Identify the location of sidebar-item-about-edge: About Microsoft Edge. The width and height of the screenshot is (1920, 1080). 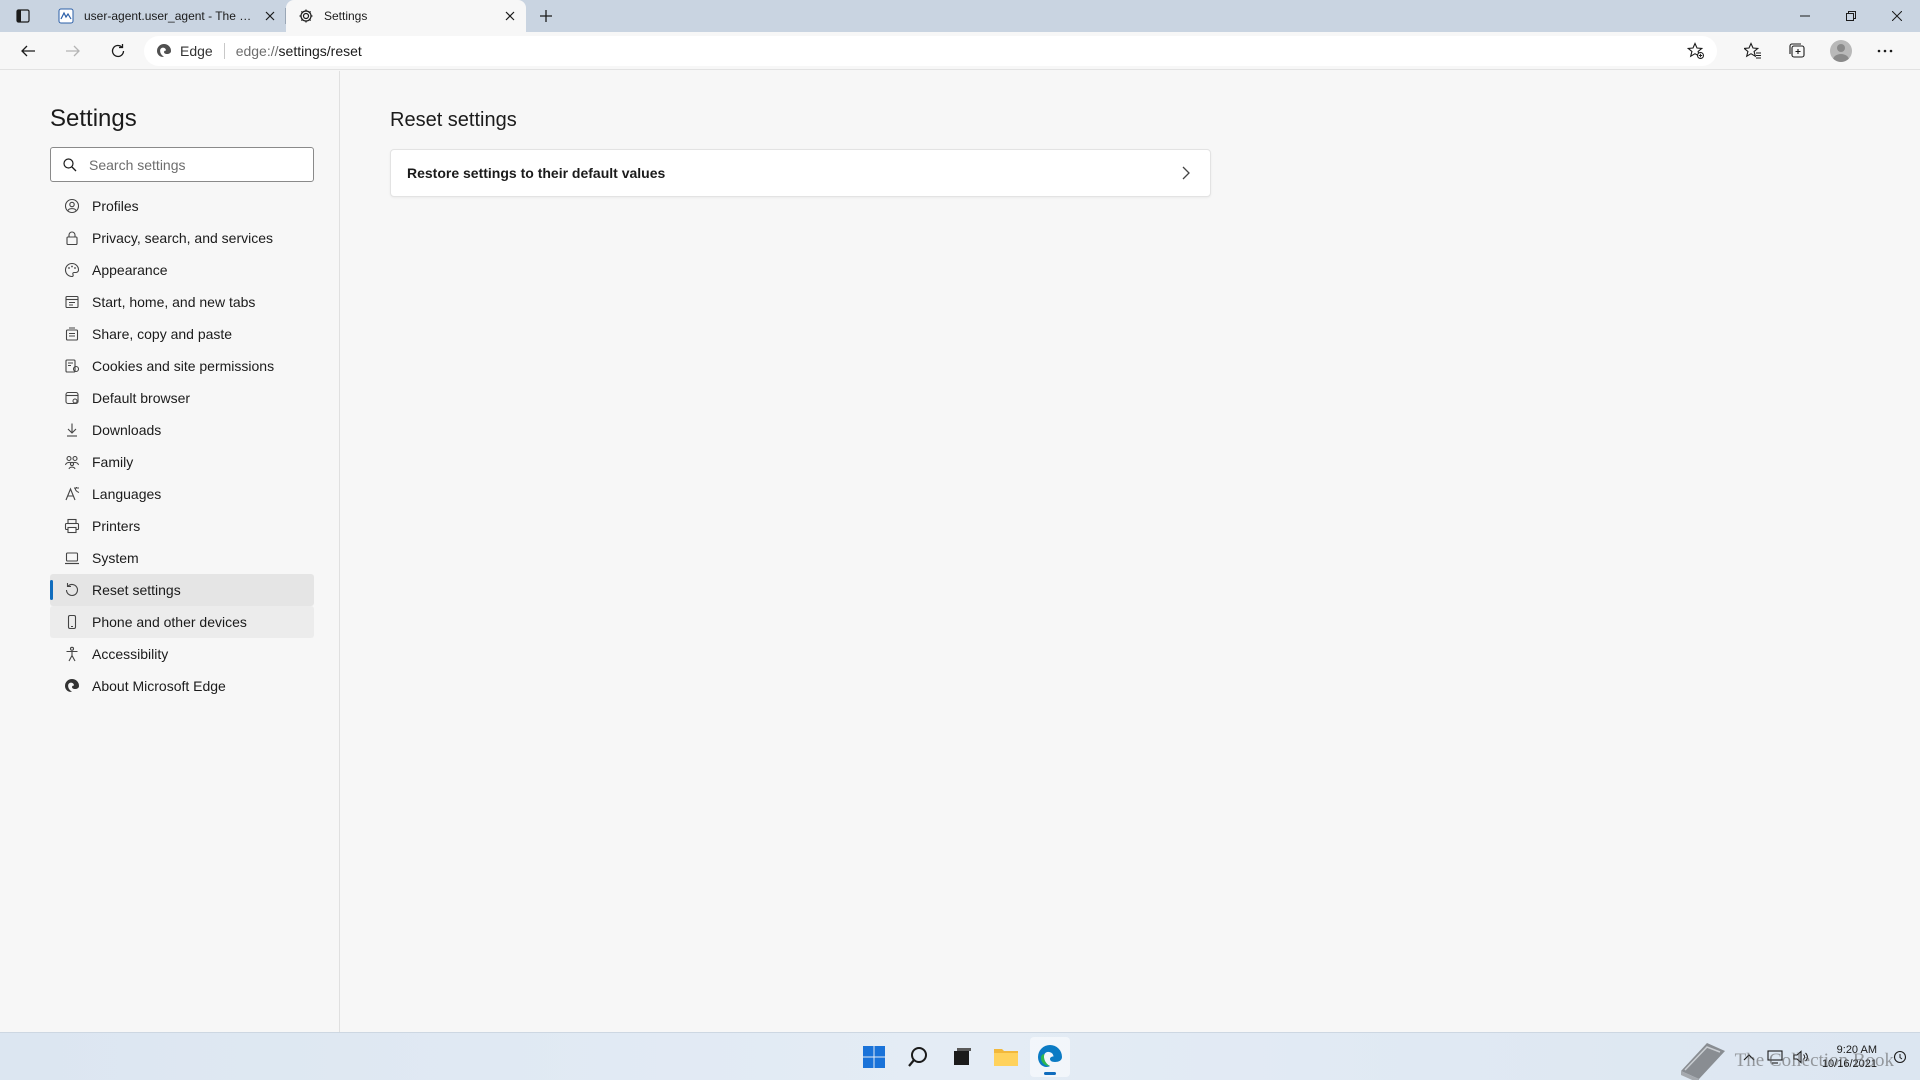
(182, 686).